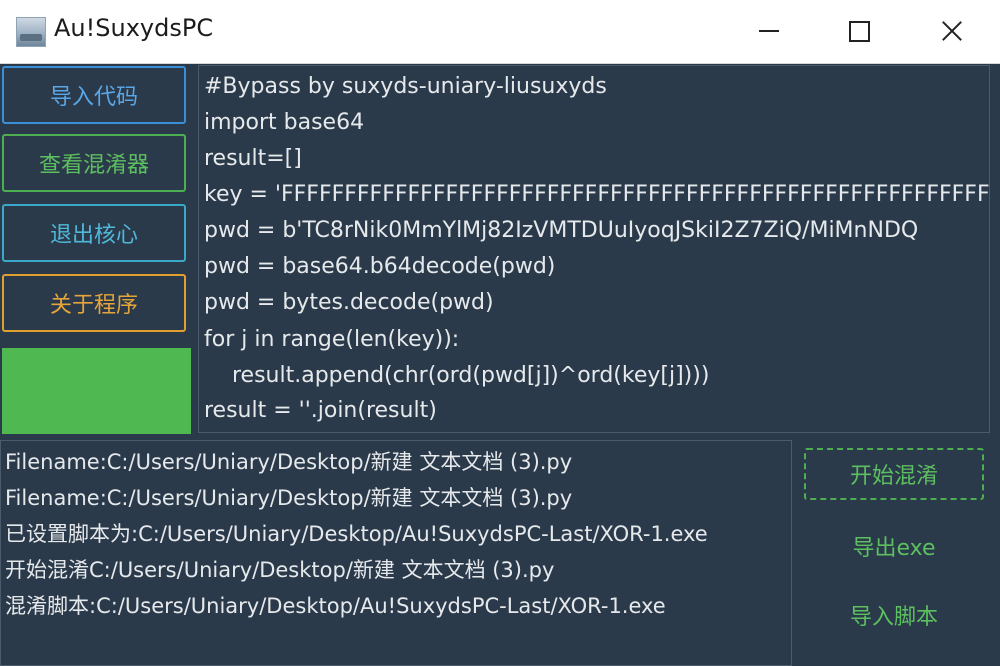 The image size is (1000, 666). What do you see at coordinates (284, 122) in the screenshot?
I see `code-line: import base64` at bounding box center [284, 122].